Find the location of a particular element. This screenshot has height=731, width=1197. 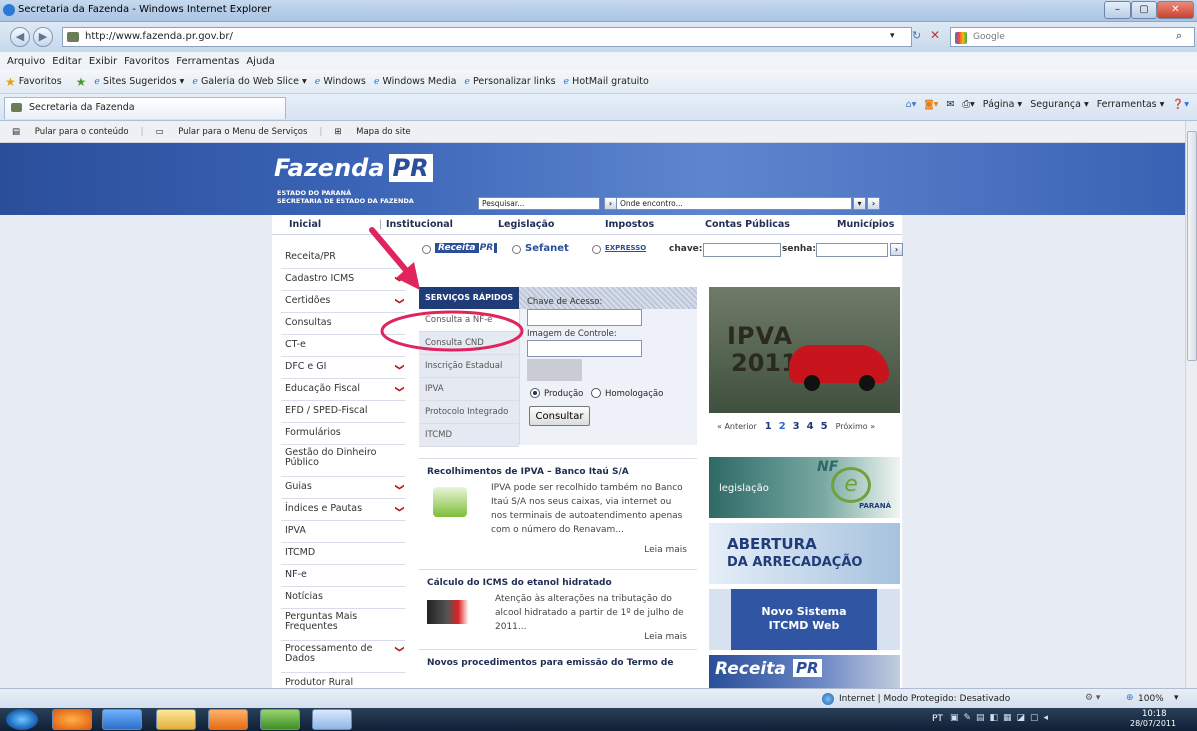

document-taskbar-icon is located at coordinates (332, 719).